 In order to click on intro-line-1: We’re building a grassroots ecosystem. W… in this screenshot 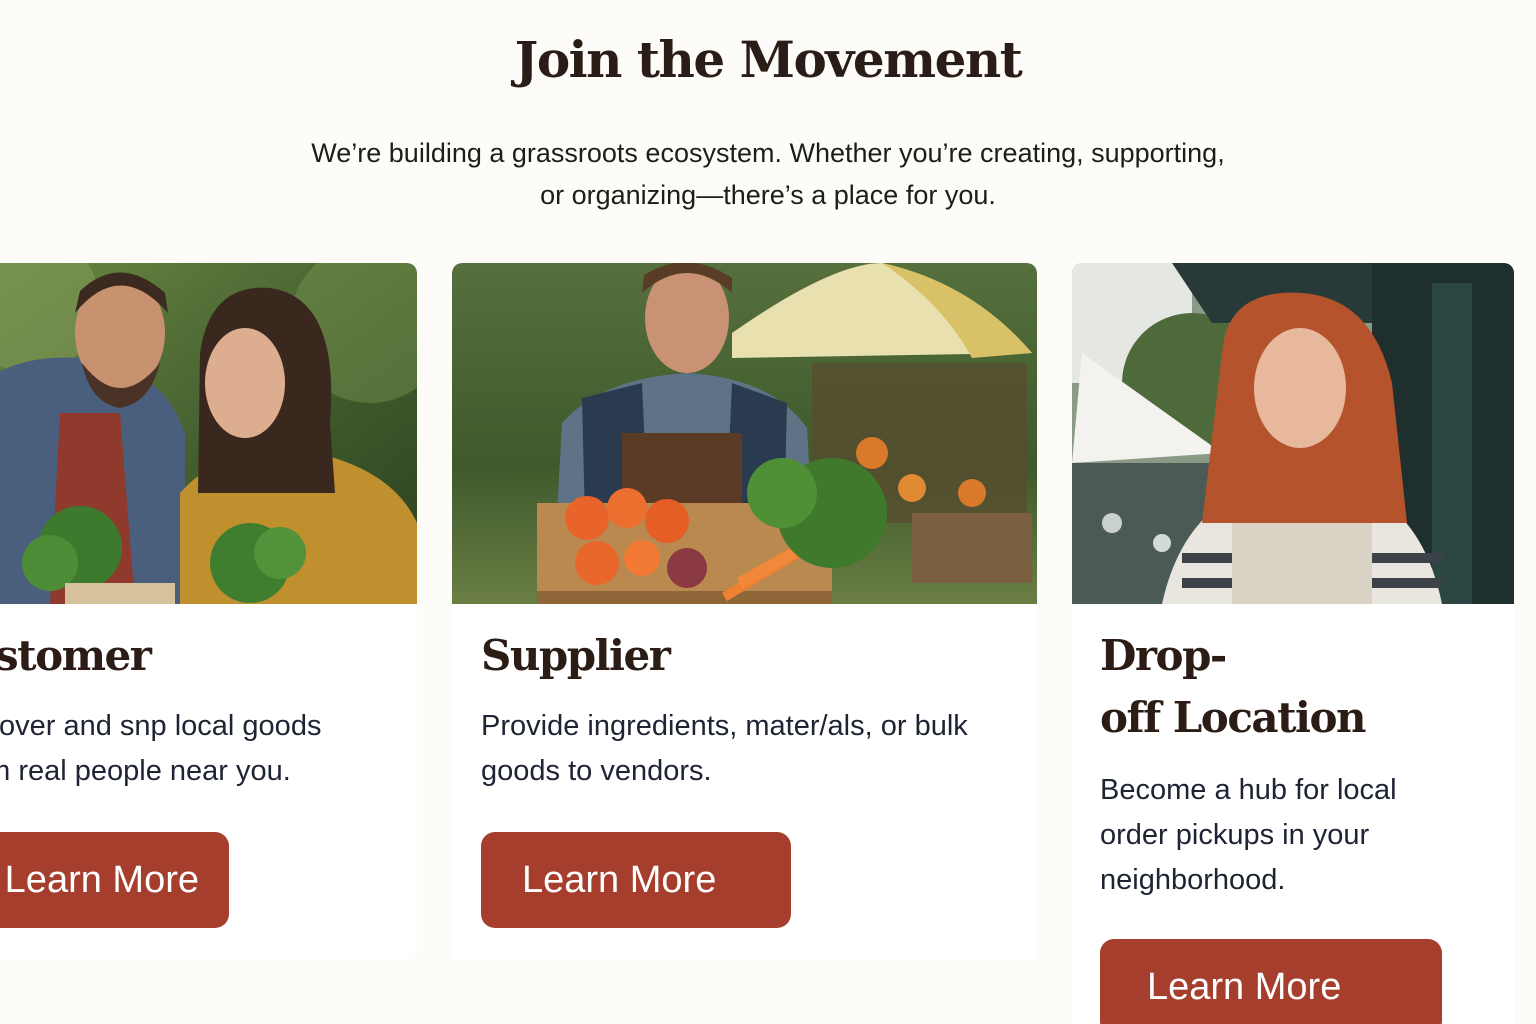, I will do `click(768, 153)`.